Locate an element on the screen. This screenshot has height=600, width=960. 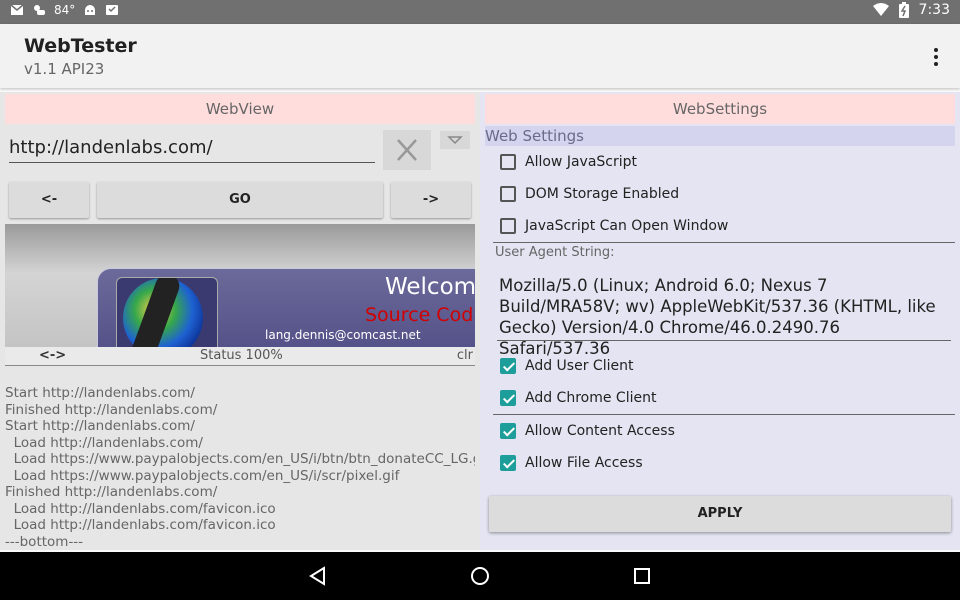
app-bar: WebTester v1.1 API23 is located at coordinates (480, 56).